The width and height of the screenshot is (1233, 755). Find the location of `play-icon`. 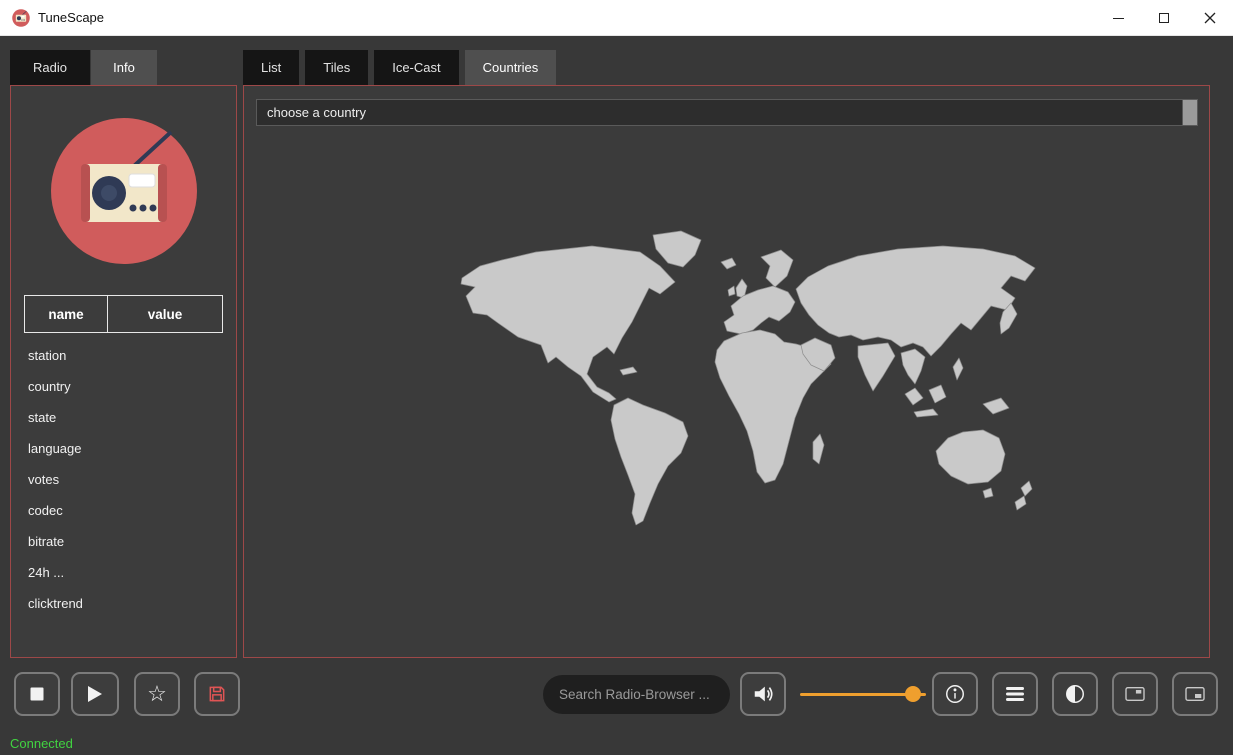

play-icon is located at coordinates (95, 694).